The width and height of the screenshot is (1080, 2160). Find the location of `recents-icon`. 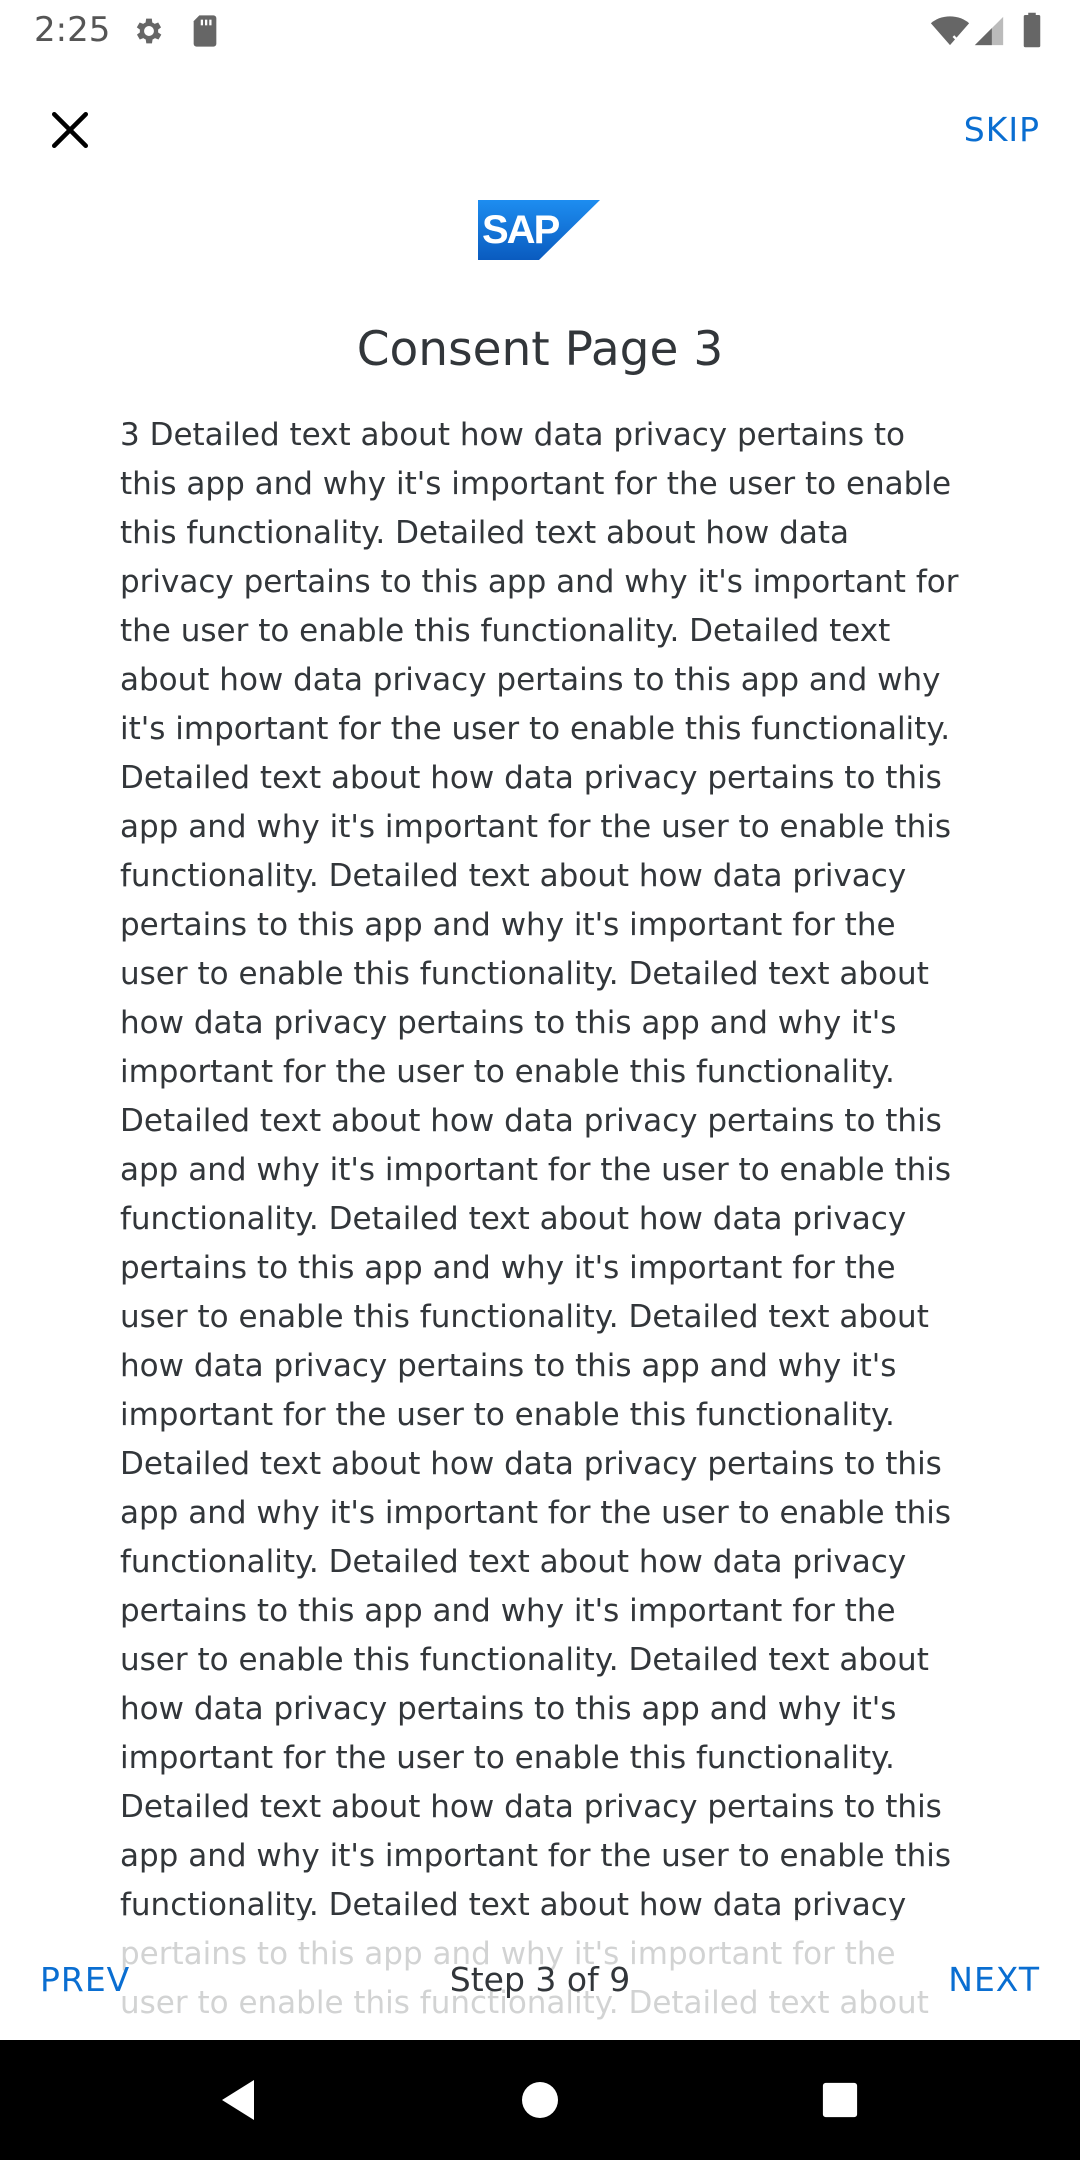

recents-icon is located at coordinates (840, 2100).